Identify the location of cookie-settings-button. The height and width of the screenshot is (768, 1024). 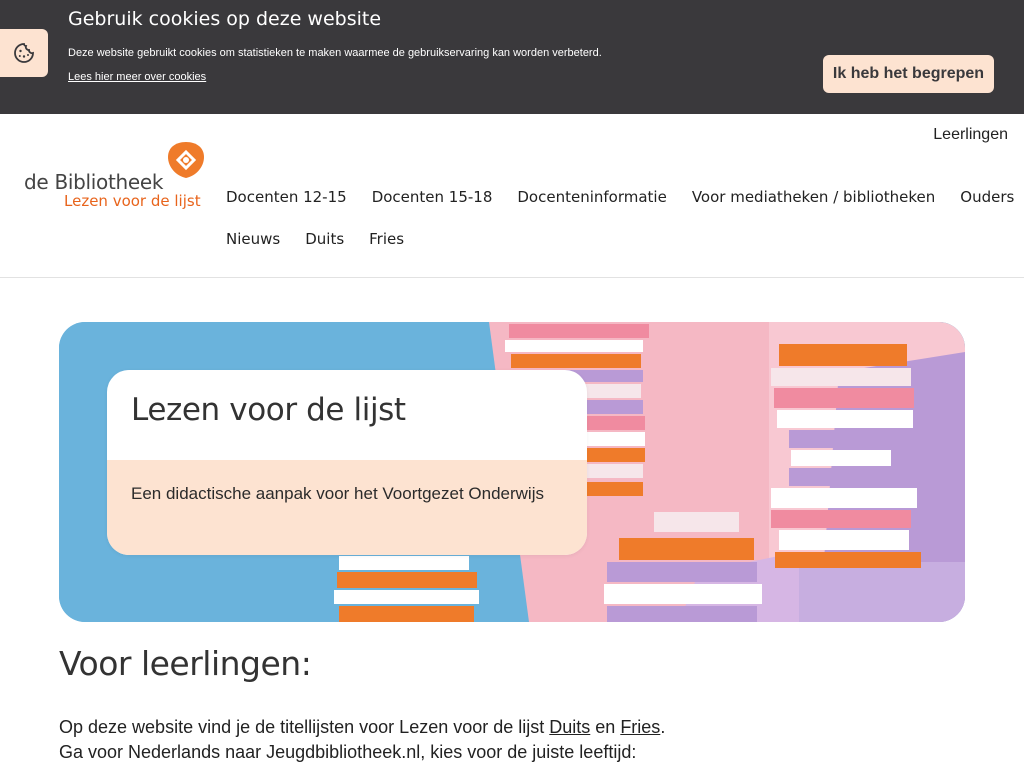
(24, 53).